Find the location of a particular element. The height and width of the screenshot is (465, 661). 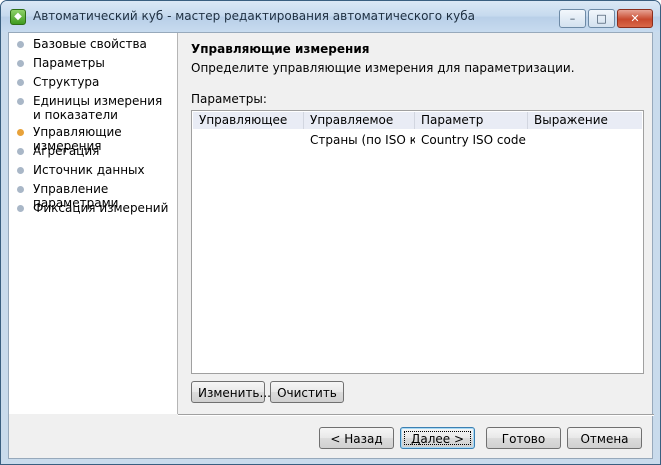

back-button: < Назад is located at coordinates (356, 438).